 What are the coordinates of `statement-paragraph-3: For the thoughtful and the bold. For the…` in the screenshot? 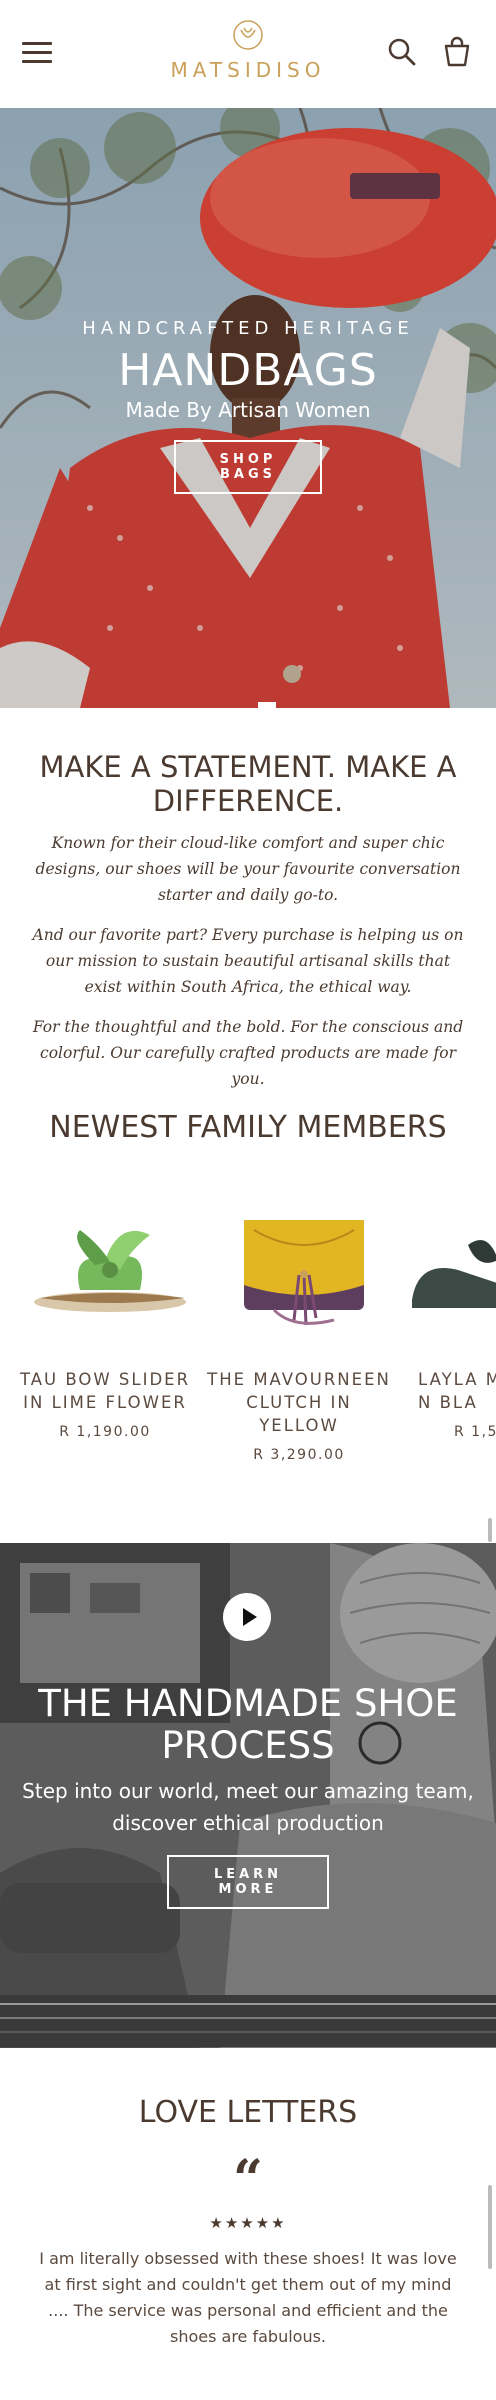 It's located at (248, 1053).